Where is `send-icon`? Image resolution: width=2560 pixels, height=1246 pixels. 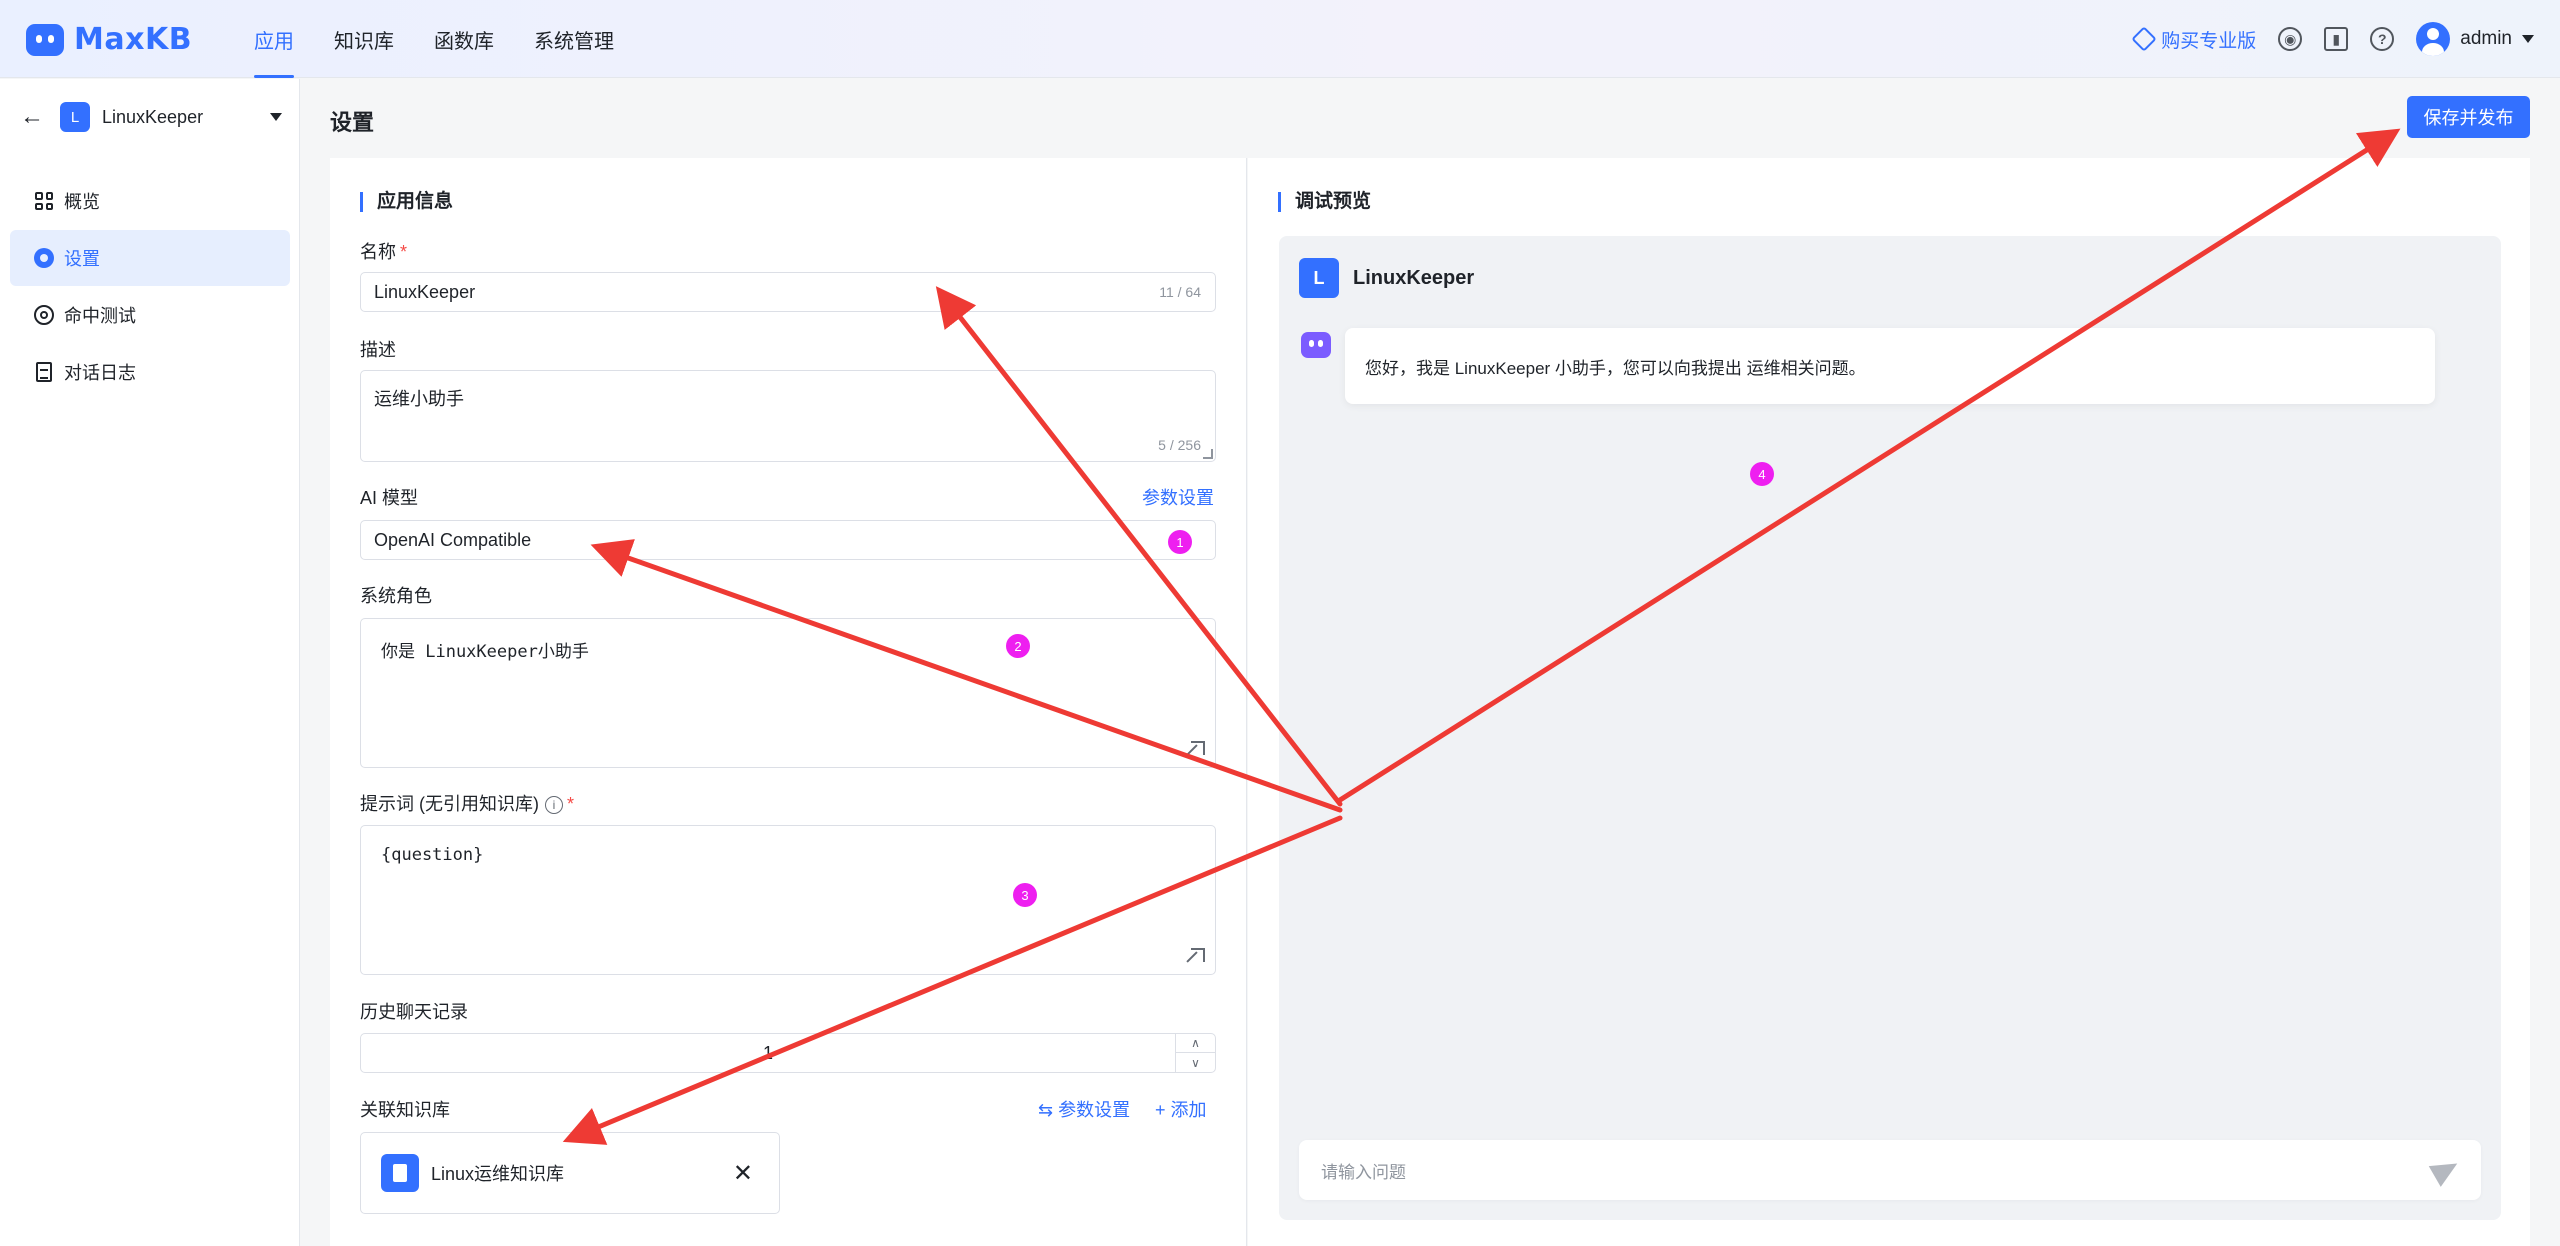 send-icon is located at coordinates (2446, 1170).